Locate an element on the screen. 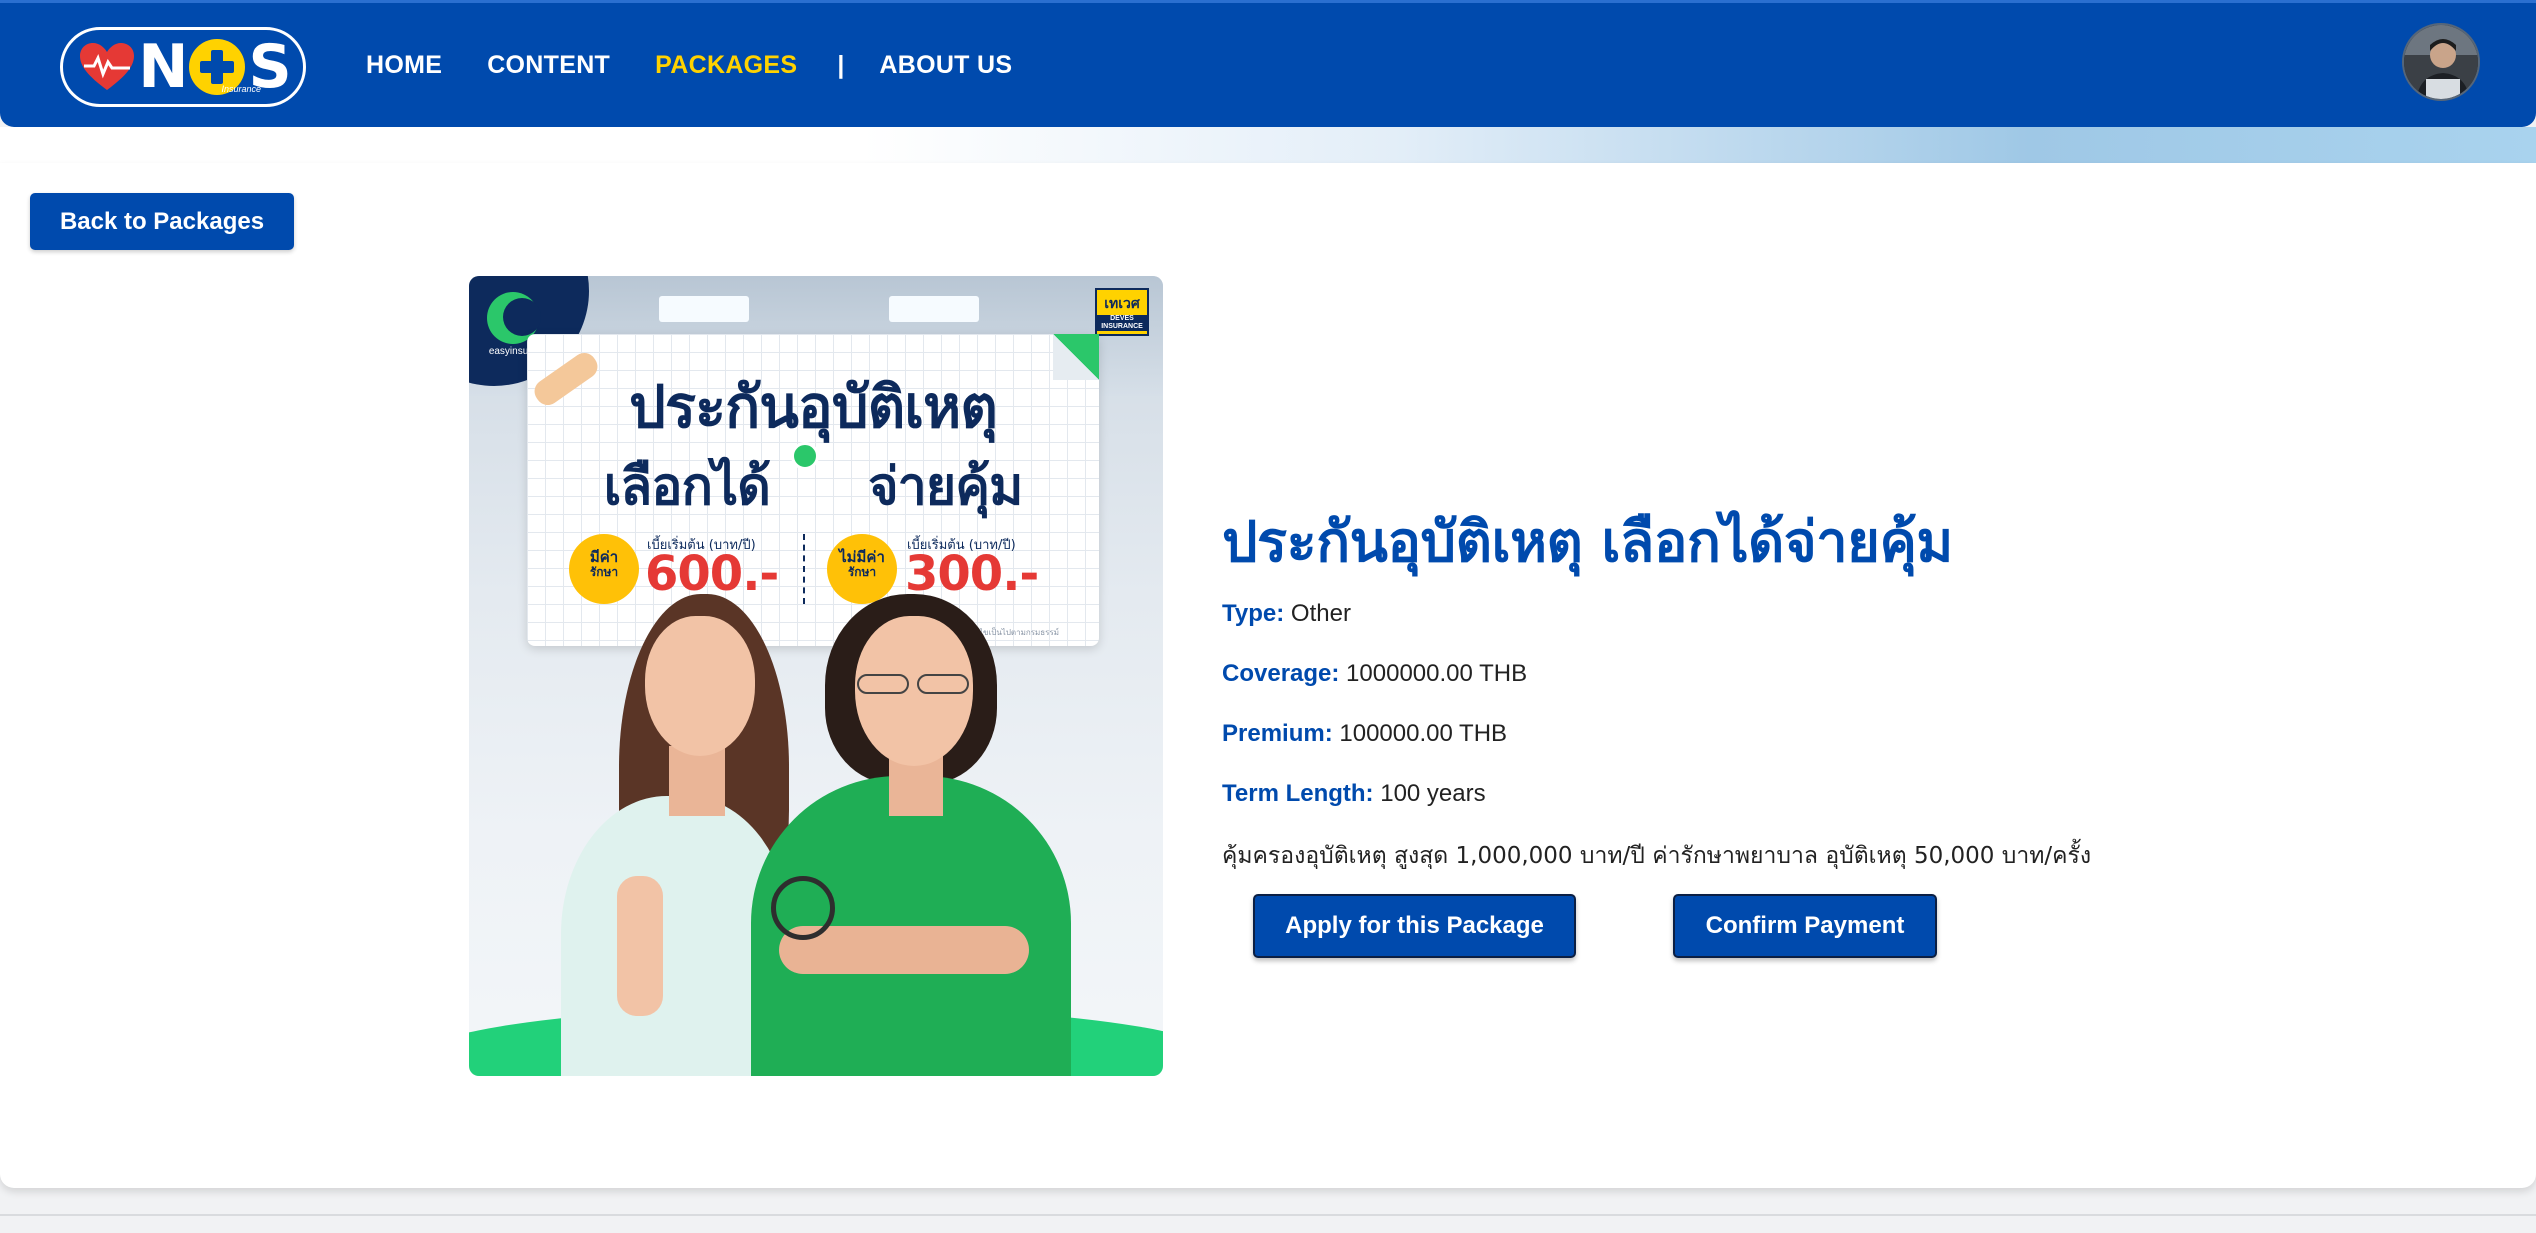 This screenshot has height=1233, width=2536. offer-1-badge-top: มีค่า is located at coordinates (604, 557).